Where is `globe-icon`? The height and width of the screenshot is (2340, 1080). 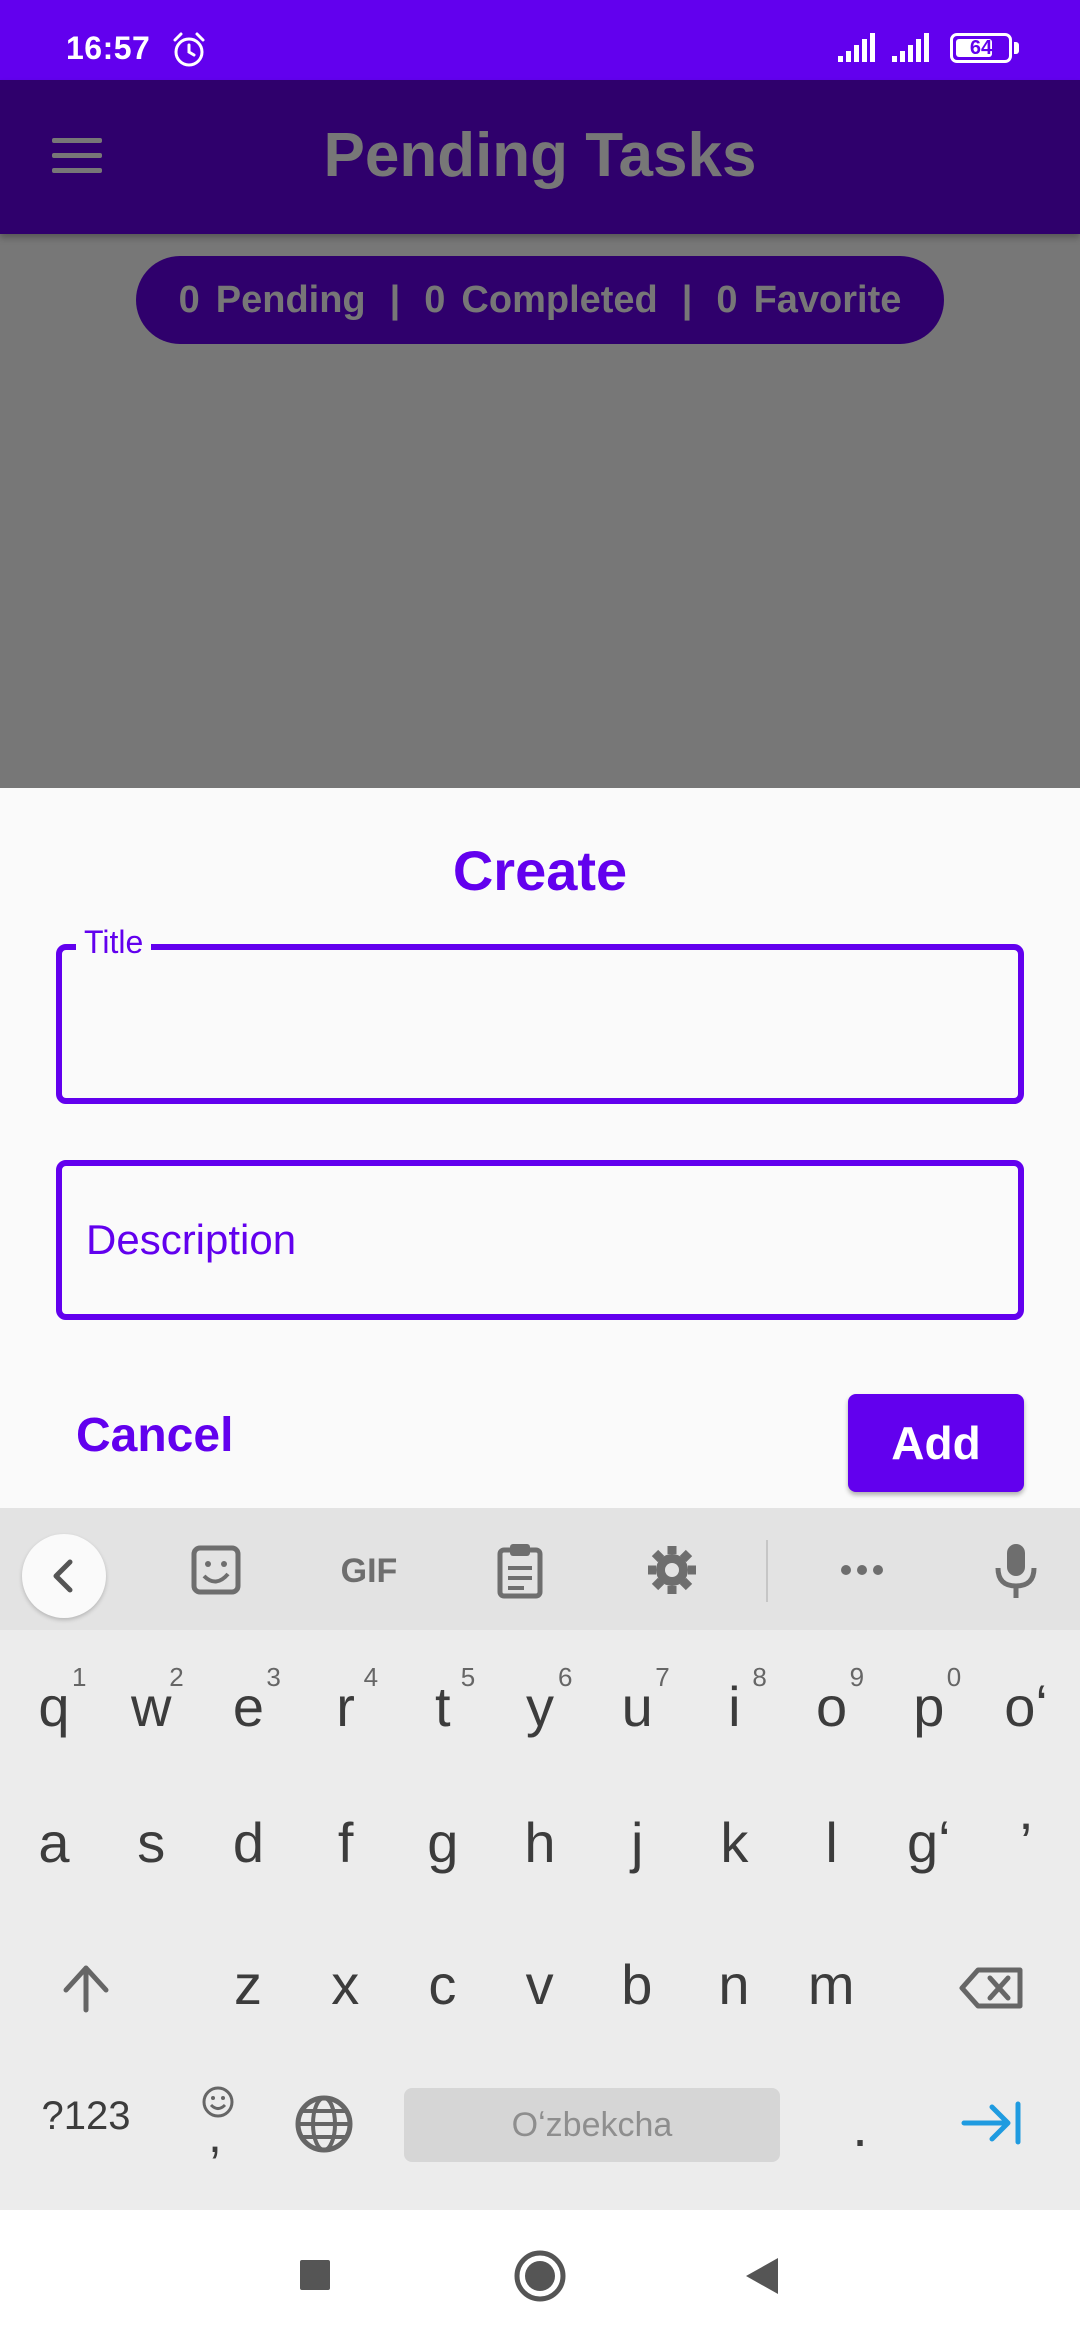
globe-icon is located at coordinates (324, 2124).